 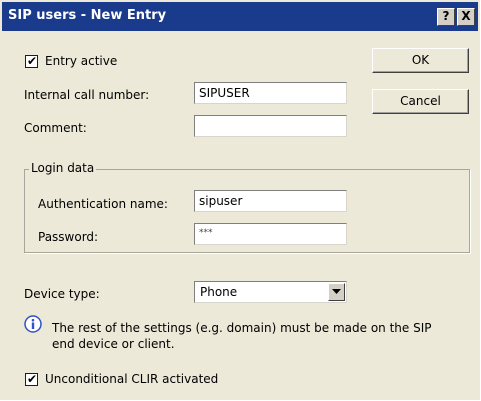 I want to click on unconditional-clir-checkbox: ✔, so click(x=31, y=379).